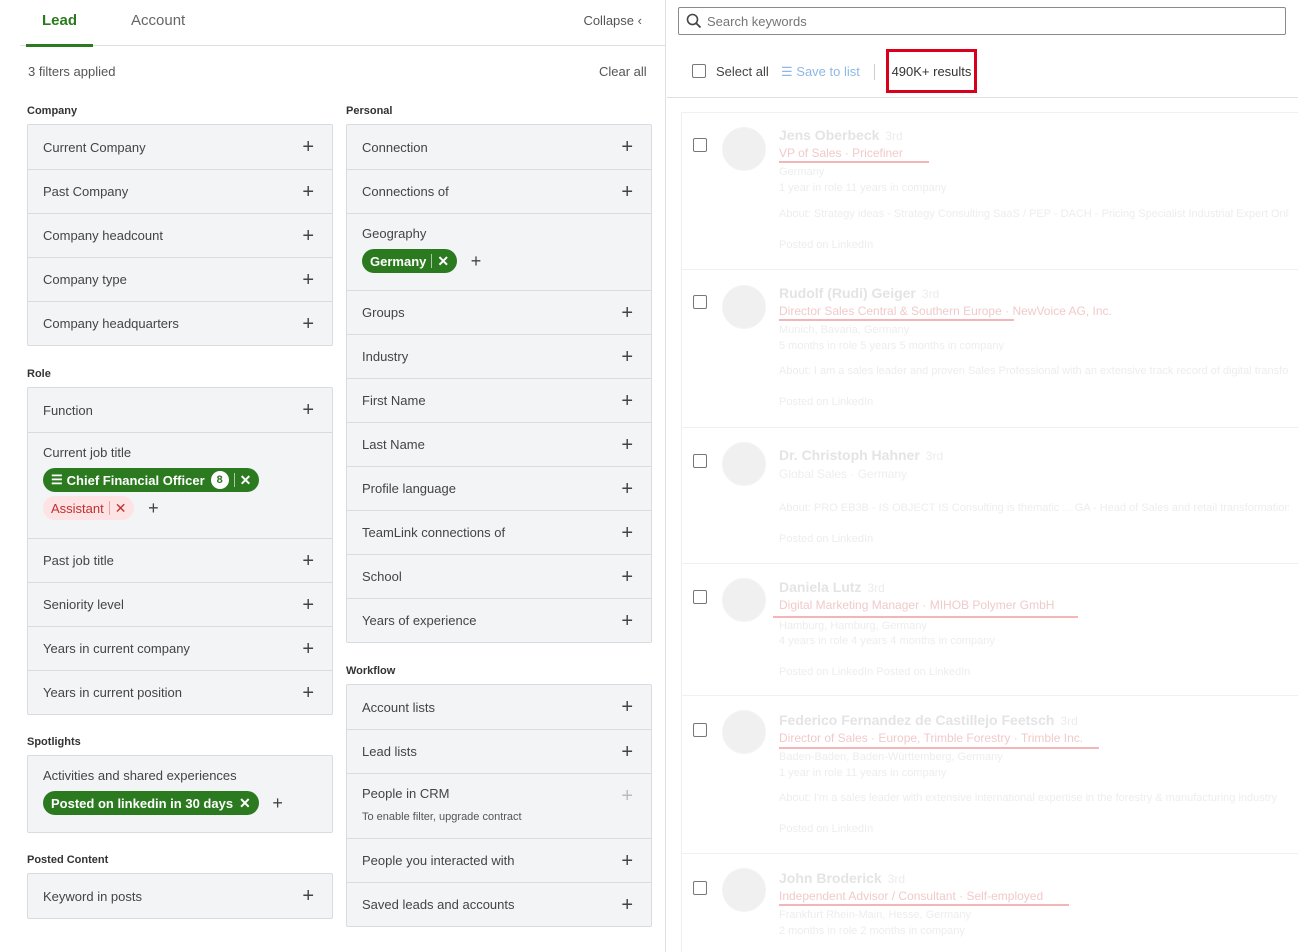 This screenshot has height=952, width=1298. I want to click on filter-last-name: Last Name +, so click(499, 444).